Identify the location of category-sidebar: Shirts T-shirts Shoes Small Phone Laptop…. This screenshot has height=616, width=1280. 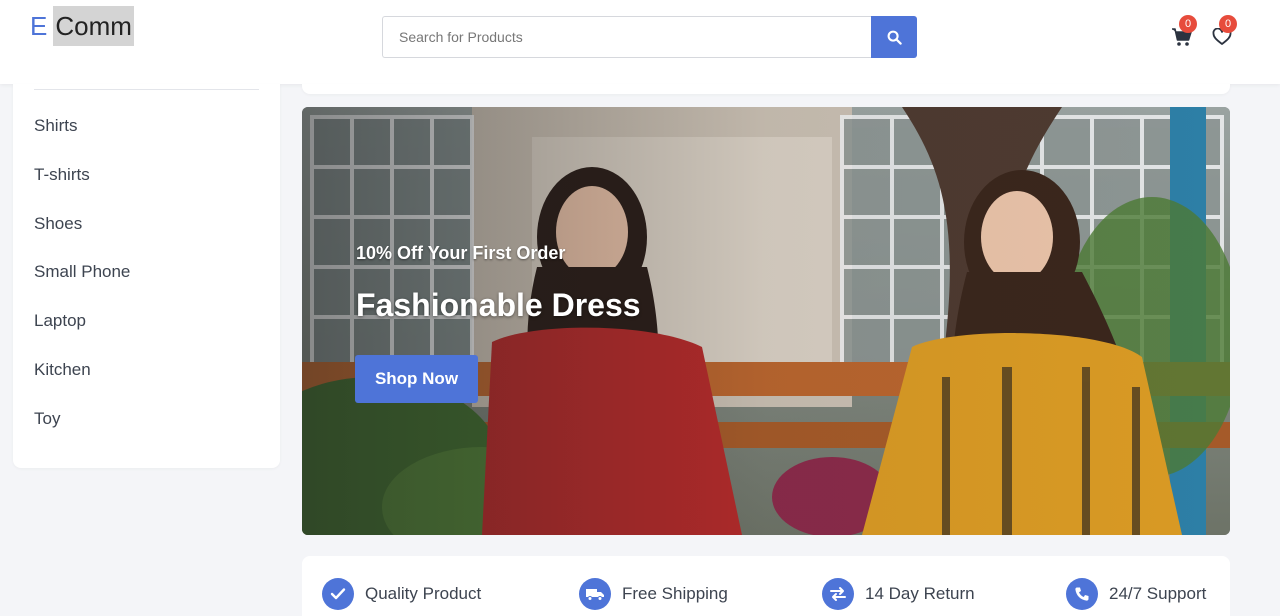
(146, 276).